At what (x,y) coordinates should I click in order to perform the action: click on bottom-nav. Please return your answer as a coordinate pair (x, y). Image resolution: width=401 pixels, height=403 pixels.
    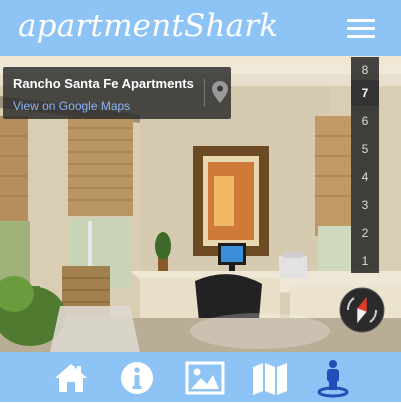
    Looking at the image, I should click on (200, 377).